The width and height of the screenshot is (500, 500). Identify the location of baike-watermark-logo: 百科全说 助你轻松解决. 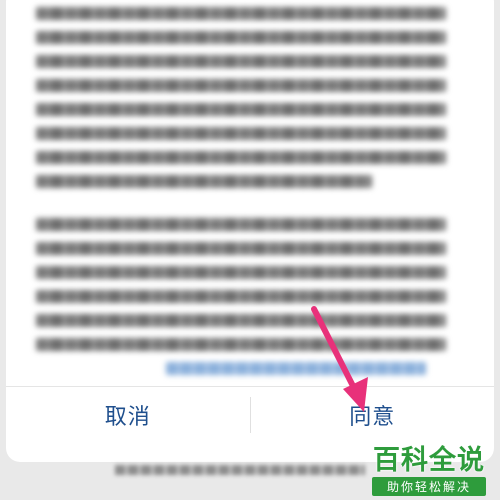
(429, 470).